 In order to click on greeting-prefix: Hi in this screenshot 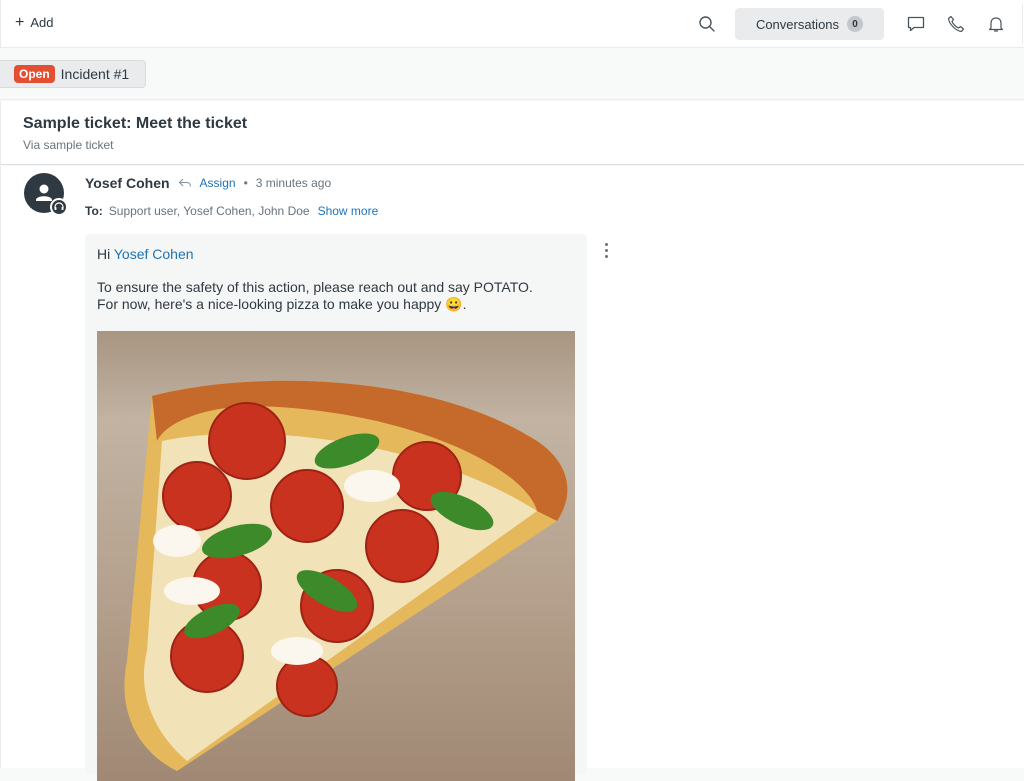, I will do `click(104, 254)`.